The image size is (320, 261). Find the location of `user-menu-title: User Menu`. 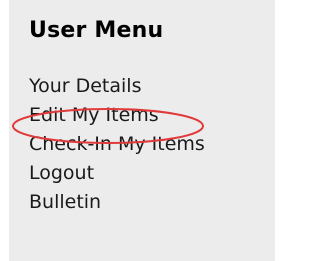

user-menu-title: User Menu is located at coordinates (96, 30).